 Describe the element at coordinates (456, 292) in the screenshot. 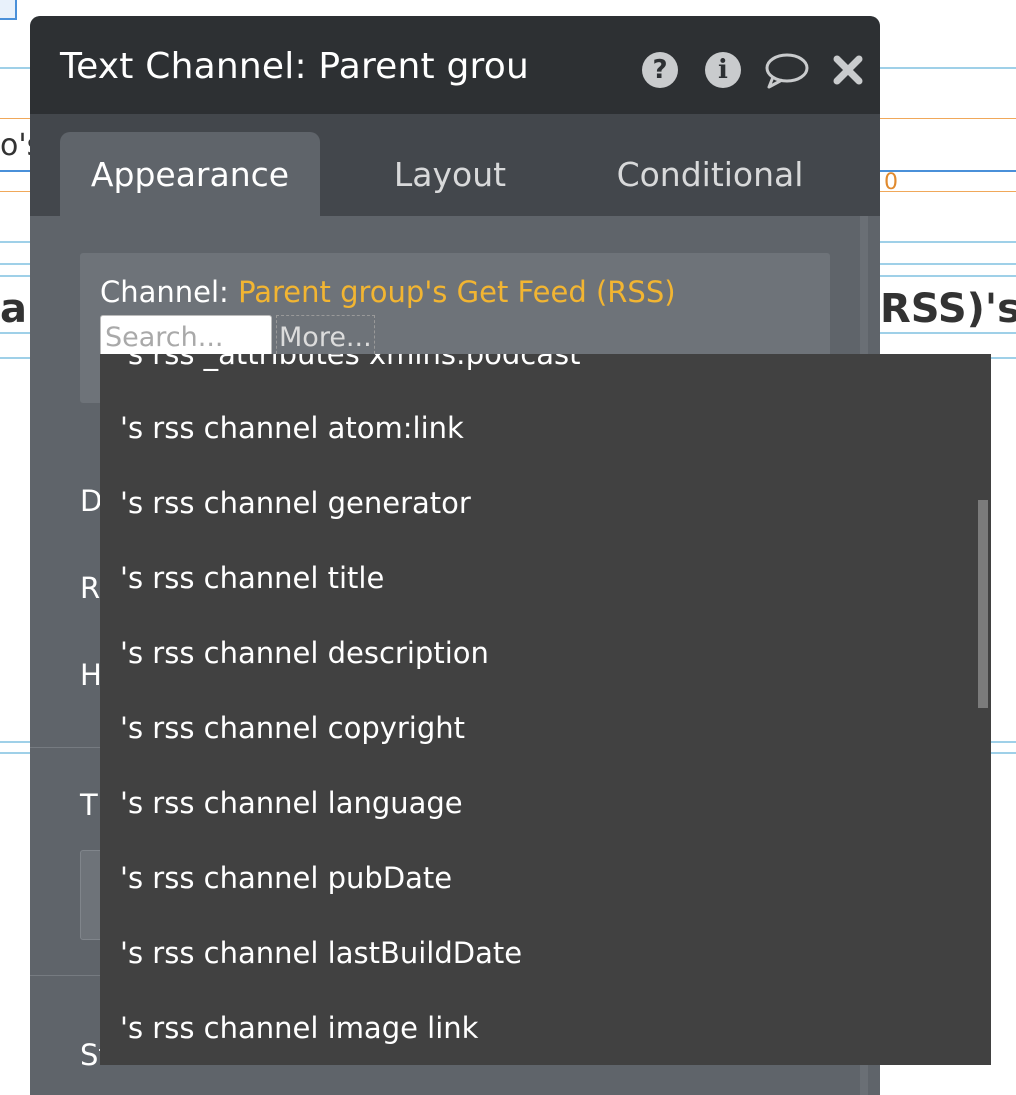

I see `channel-expression-value: Parent group's Get Feed (RSS)` at that location.